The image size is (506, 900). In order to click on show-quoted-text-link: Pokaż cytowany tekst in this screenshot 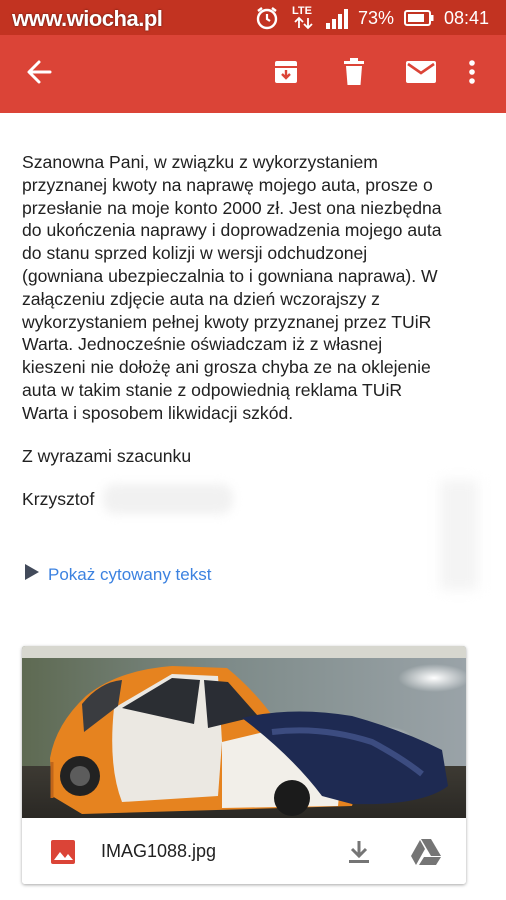, I will do `click(116, 574)`.